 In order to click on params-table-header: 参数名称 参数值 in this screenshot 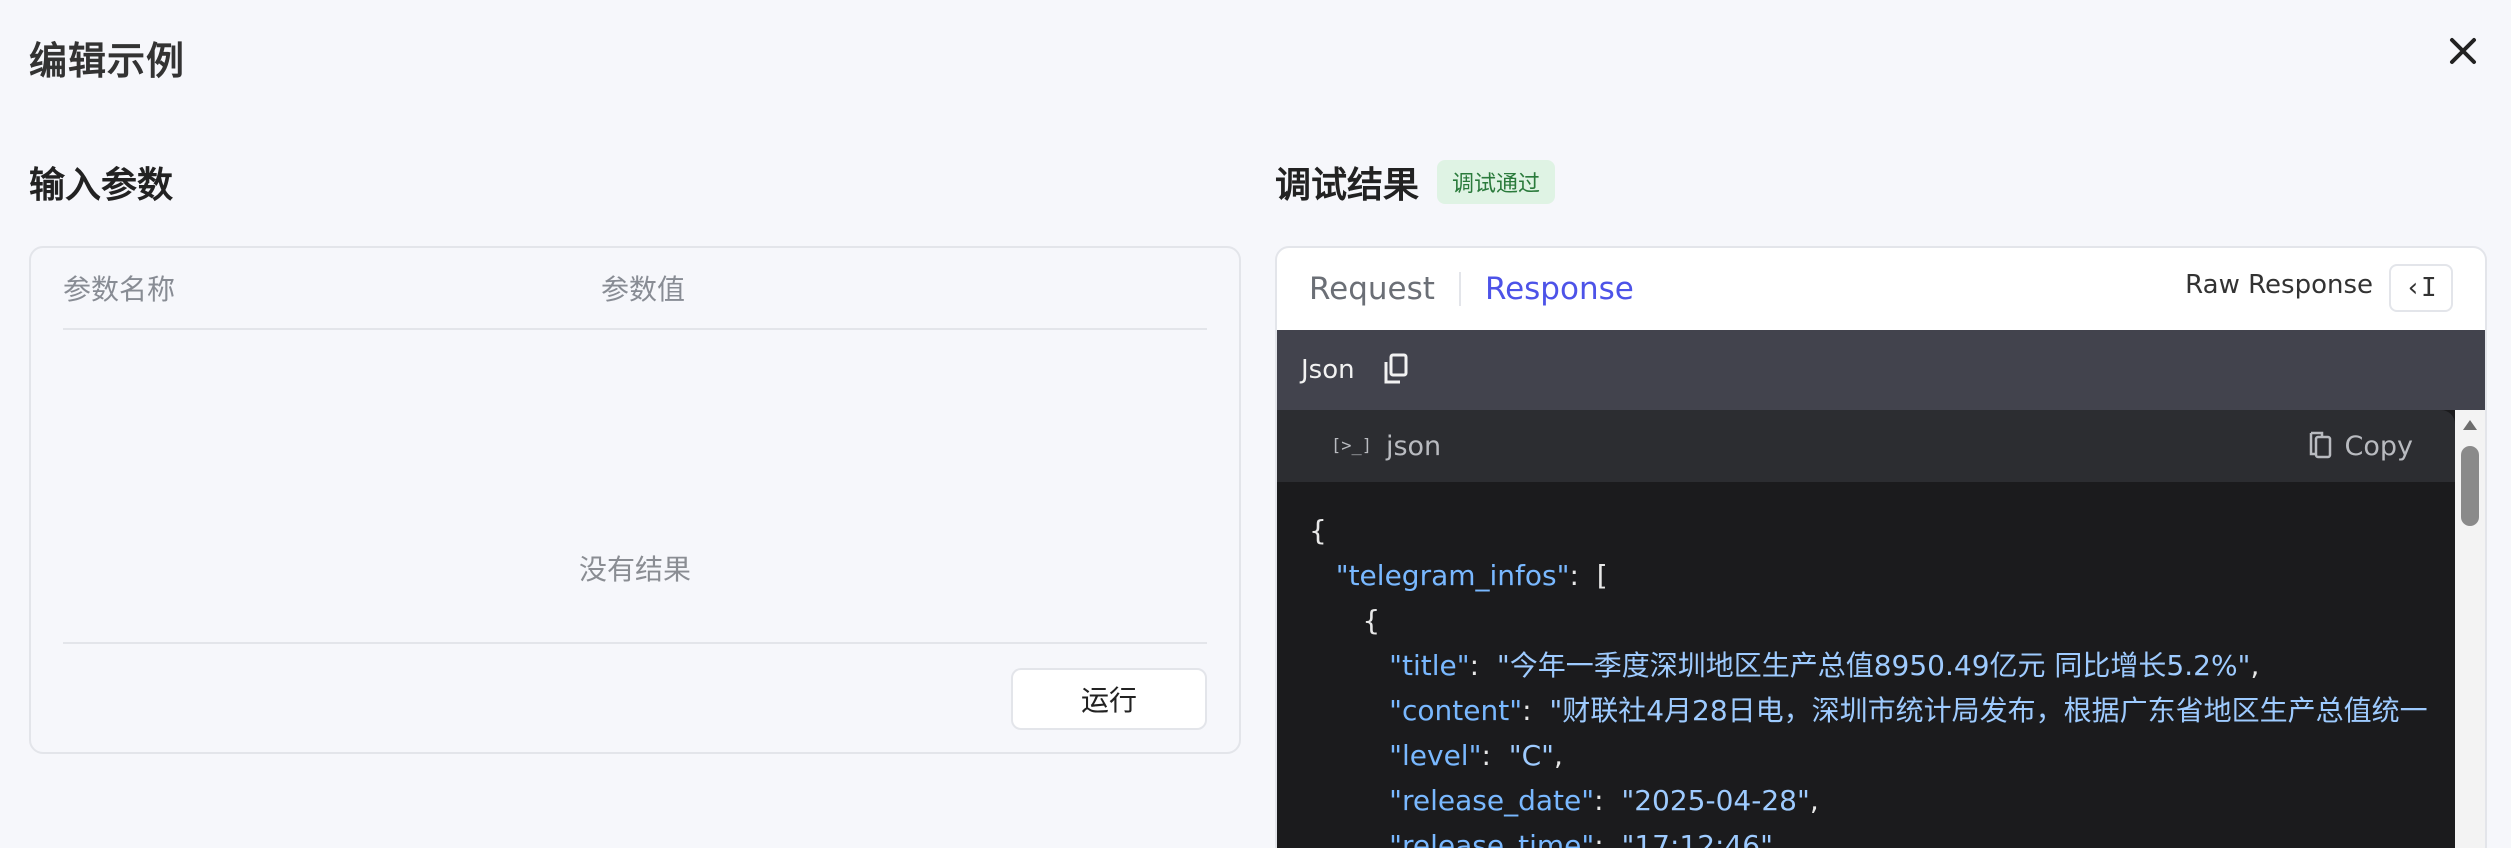, I will do `click(635, 289)`.